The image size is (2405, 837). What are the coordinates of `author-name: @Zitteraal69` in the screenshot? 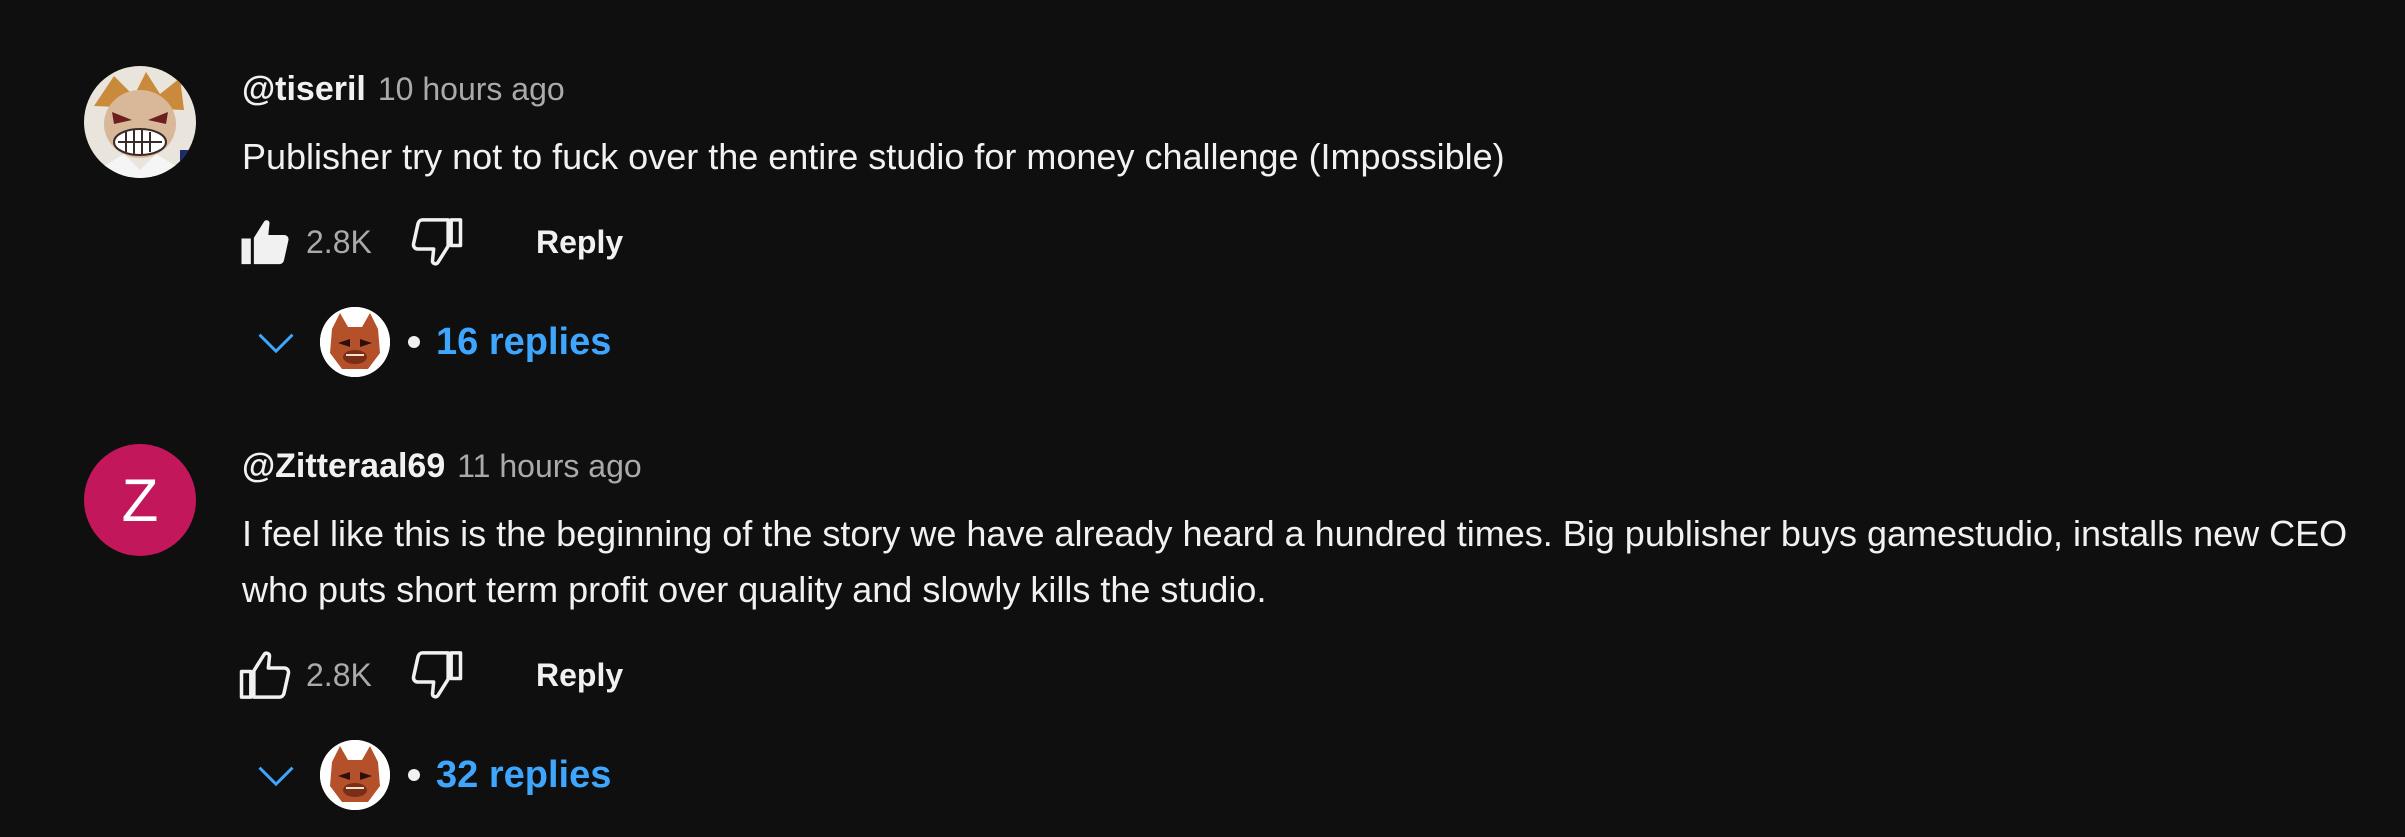 It's located at (343, 466).